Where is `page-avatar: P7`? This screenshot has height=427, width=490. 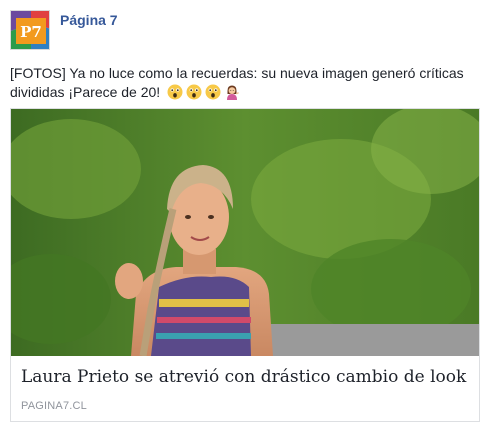
page-avatar: P7 is located at coordinates (30, 30).